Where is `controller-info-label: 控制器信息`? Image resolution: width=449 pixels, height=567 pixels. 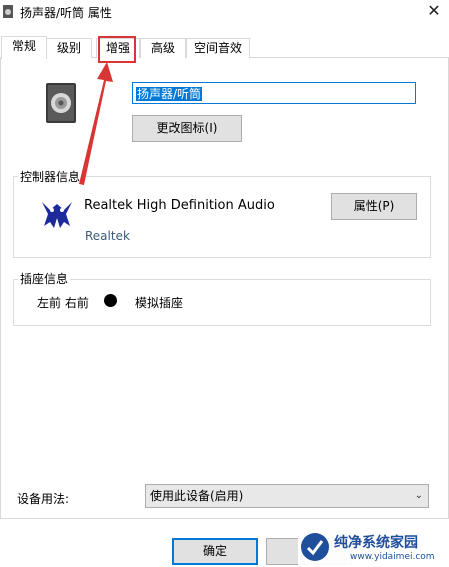 controller-info-label: 控制器信息 is located at coordinates (50, 176).